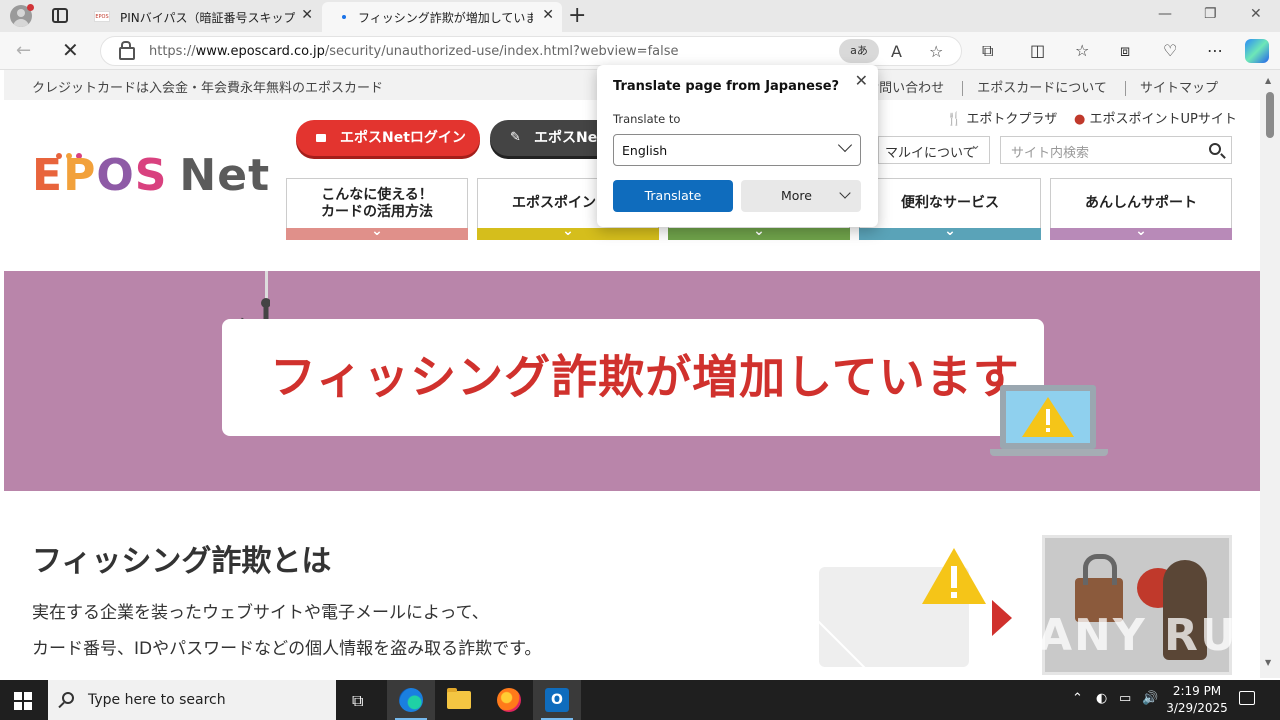 This screenshot has height=720, width=1280. What do you see at coordinates (896, 51) in the screenshot?
I see `read-aloud-icon: A` at bounding box center [896, 51].